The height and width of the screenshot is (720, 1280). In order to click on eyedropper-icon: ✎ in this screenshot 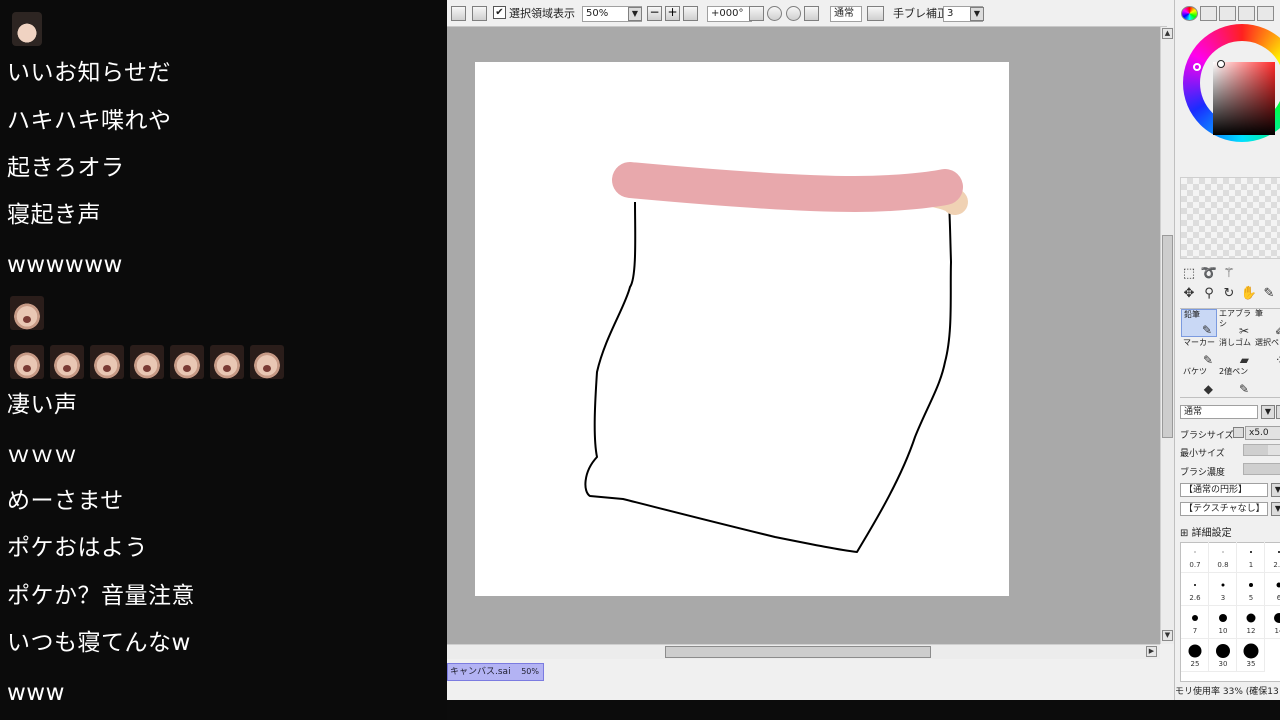, I will do `click(1269, 293)`.